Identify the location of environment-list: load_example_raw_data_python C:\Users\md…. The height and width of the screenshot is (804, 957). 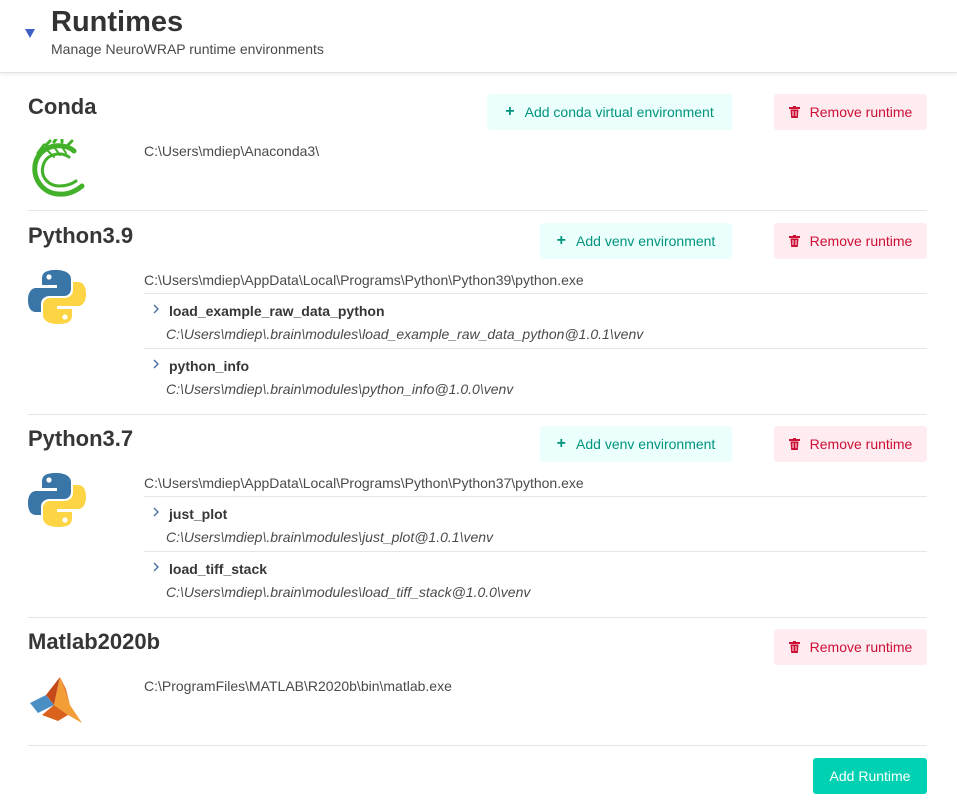
(535, 348).